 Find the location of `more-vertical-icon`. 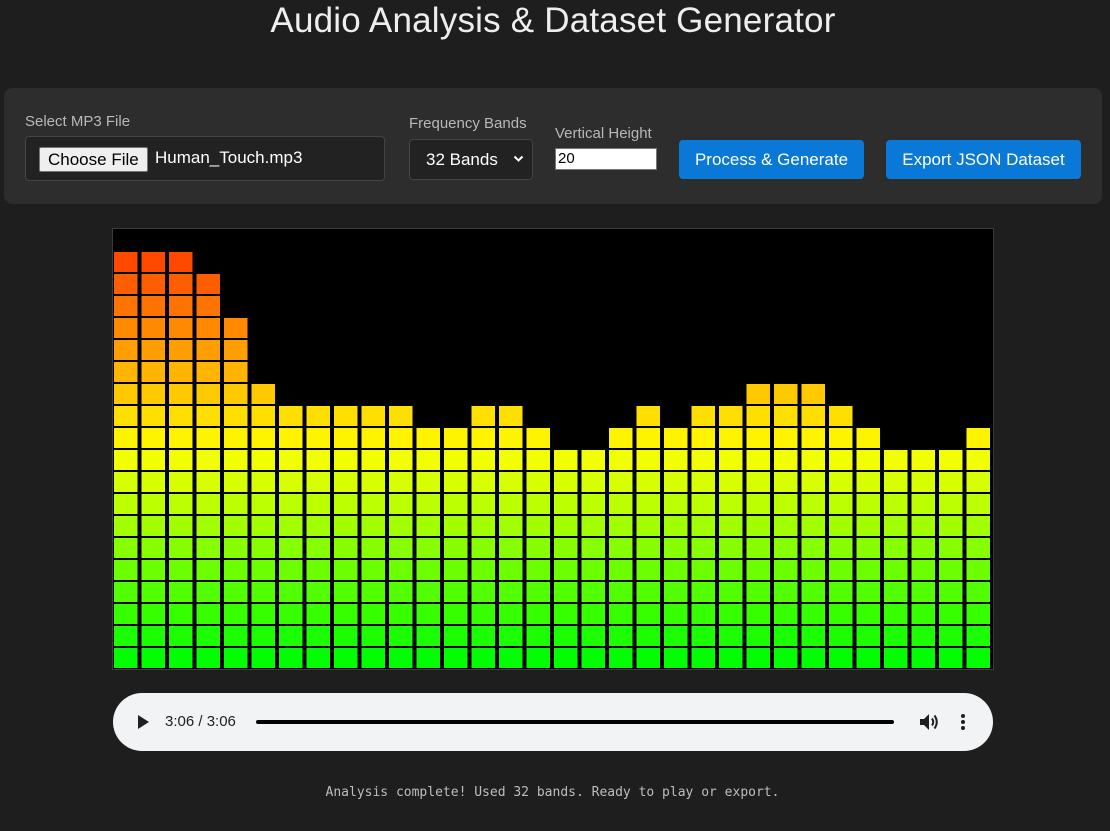

more-vertical-icon is located at coordinates (963, 722).